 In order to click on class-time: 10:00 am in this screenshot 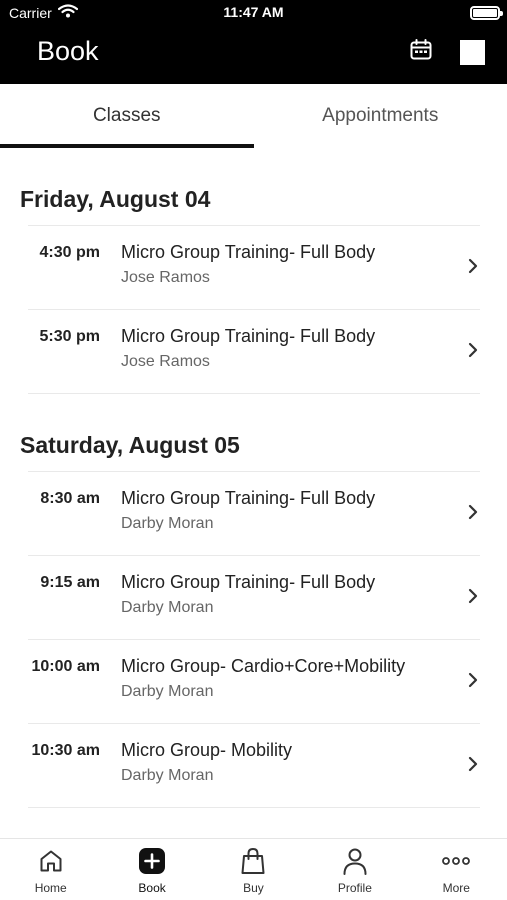, I will do `click(66, 666)`.